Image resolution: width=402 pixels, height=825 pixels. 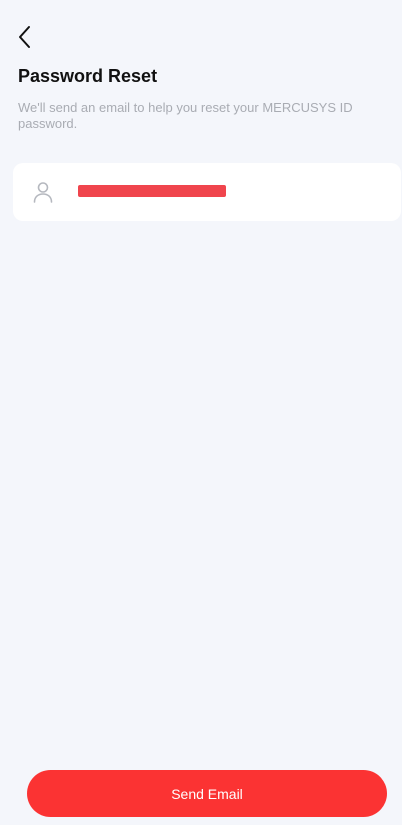 I want to click on user-icon, so click(x=43, y=192).